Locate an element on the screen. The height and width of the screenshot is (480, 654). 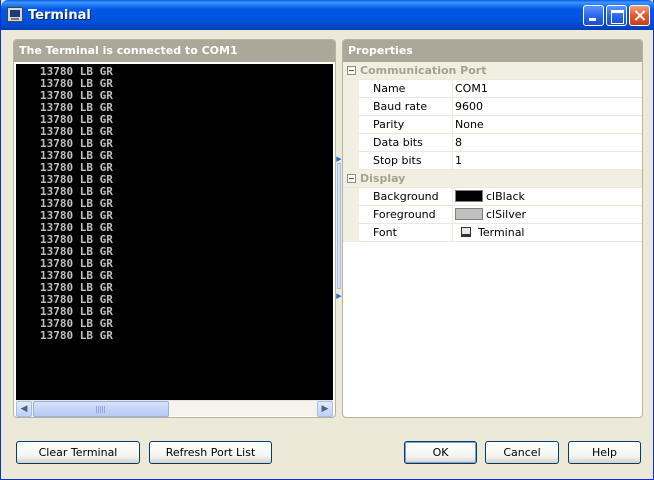
minimize-button is located at coordinates (593, 15).